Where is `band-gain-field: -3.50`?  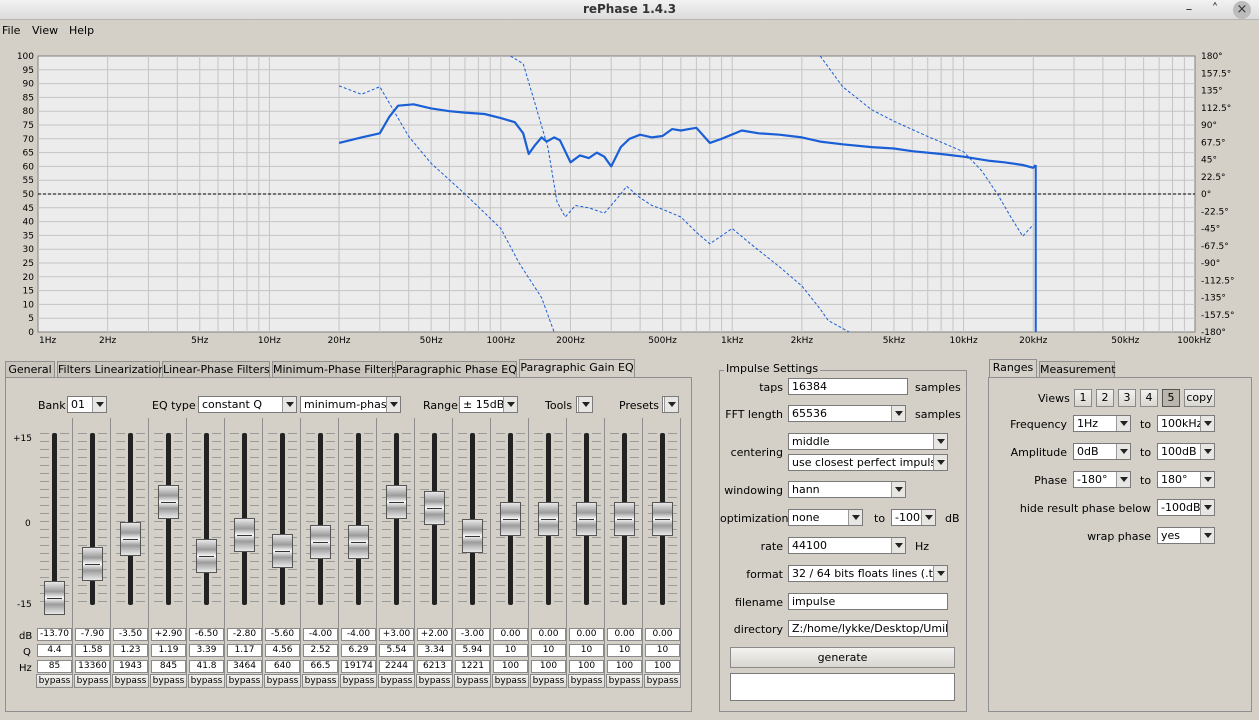 band-gain-field: -3.50 is located at coordinates (130, 634).